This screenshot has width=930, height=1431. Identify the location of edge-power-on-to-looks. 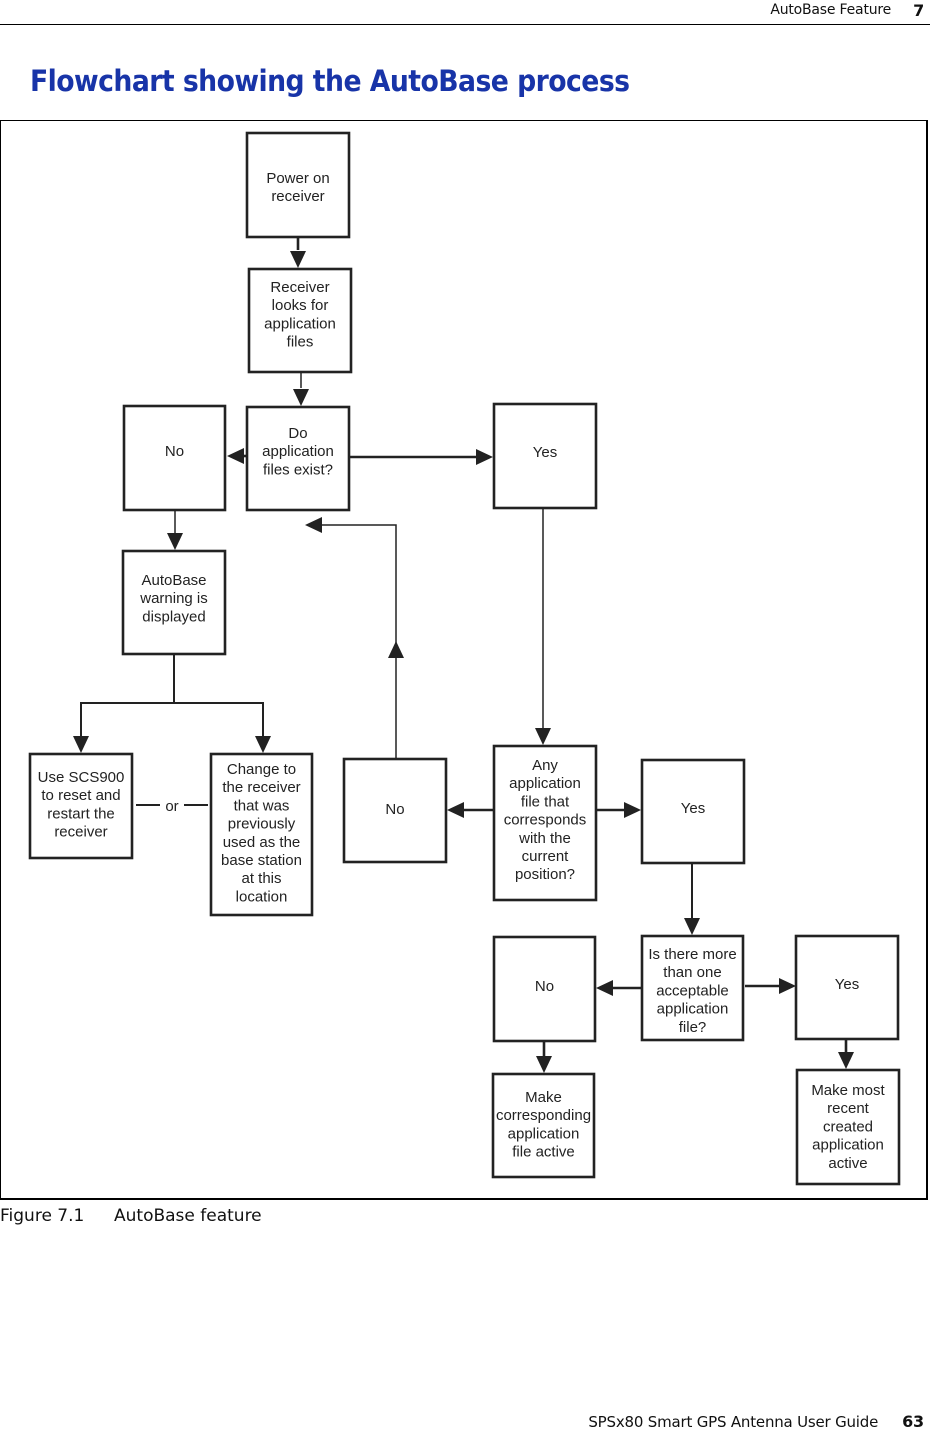
(298, 252).